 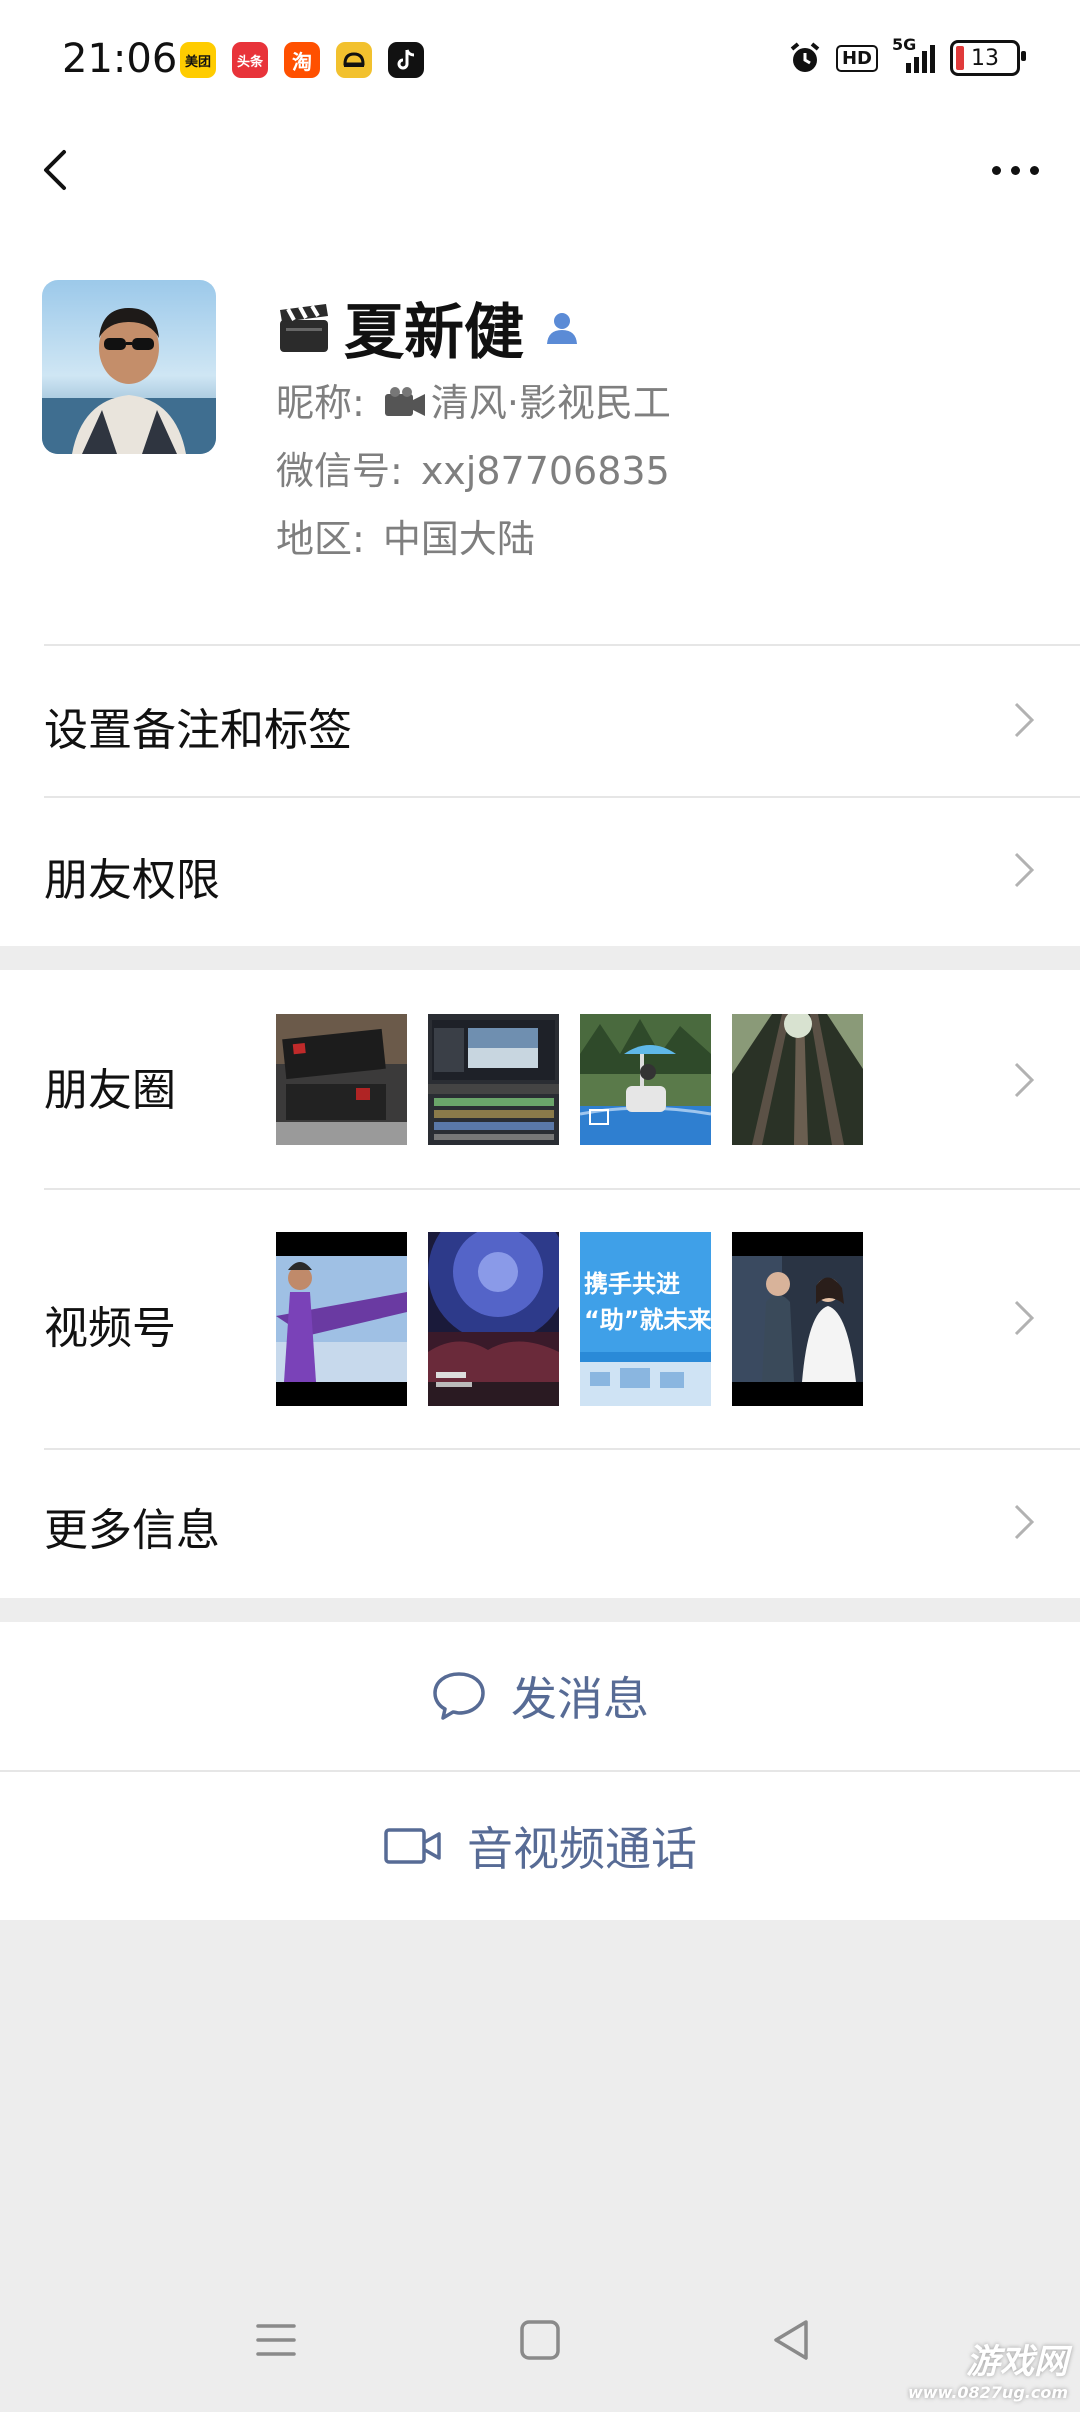 What do you see at coordinates (540, 720) in the screenshot?
I see `remark-tags-row: 设置备注和标签` at bounding box center [540, 720].